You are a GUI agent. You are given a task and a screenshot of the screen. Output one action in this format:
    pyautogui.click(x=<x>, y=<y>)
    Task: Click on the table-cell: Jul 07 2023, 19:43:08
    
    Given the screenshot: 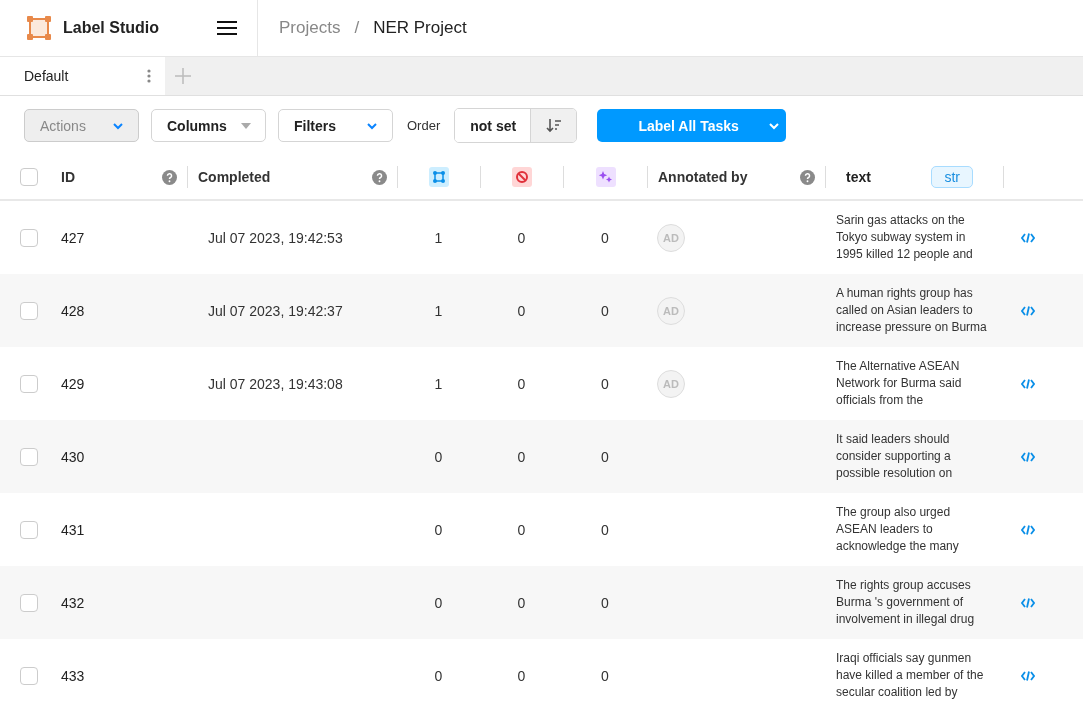 What is the action you would take?
    pyautogui.click(x=275, y=383)
    